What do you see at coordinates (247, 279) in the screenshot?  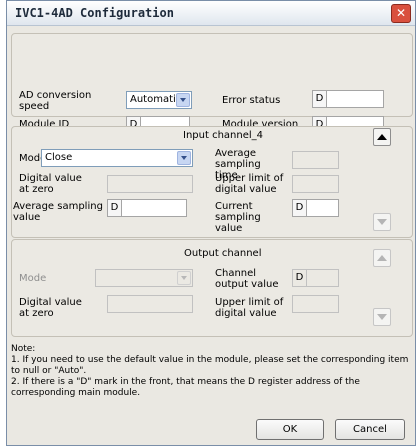 I see `channel-output-value-label: Channel output value` at bounding box center [247, 279].